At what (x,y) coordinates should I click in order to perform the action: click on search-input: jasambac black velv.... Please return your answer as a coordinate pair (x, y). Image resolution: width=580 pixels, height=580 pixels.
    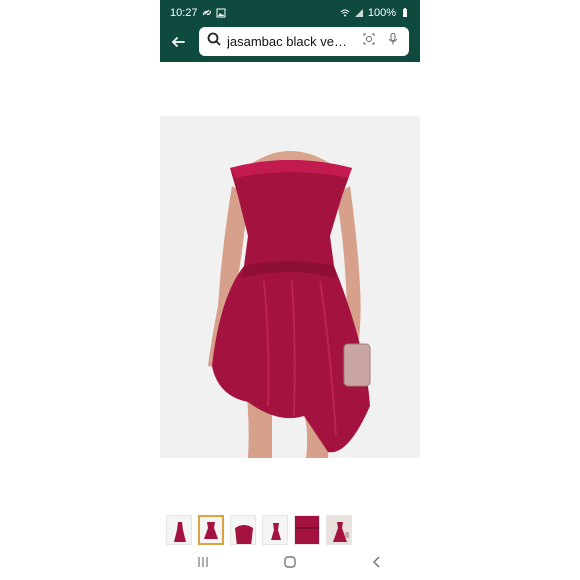
    Looking at the image, I should click on (287, 41).